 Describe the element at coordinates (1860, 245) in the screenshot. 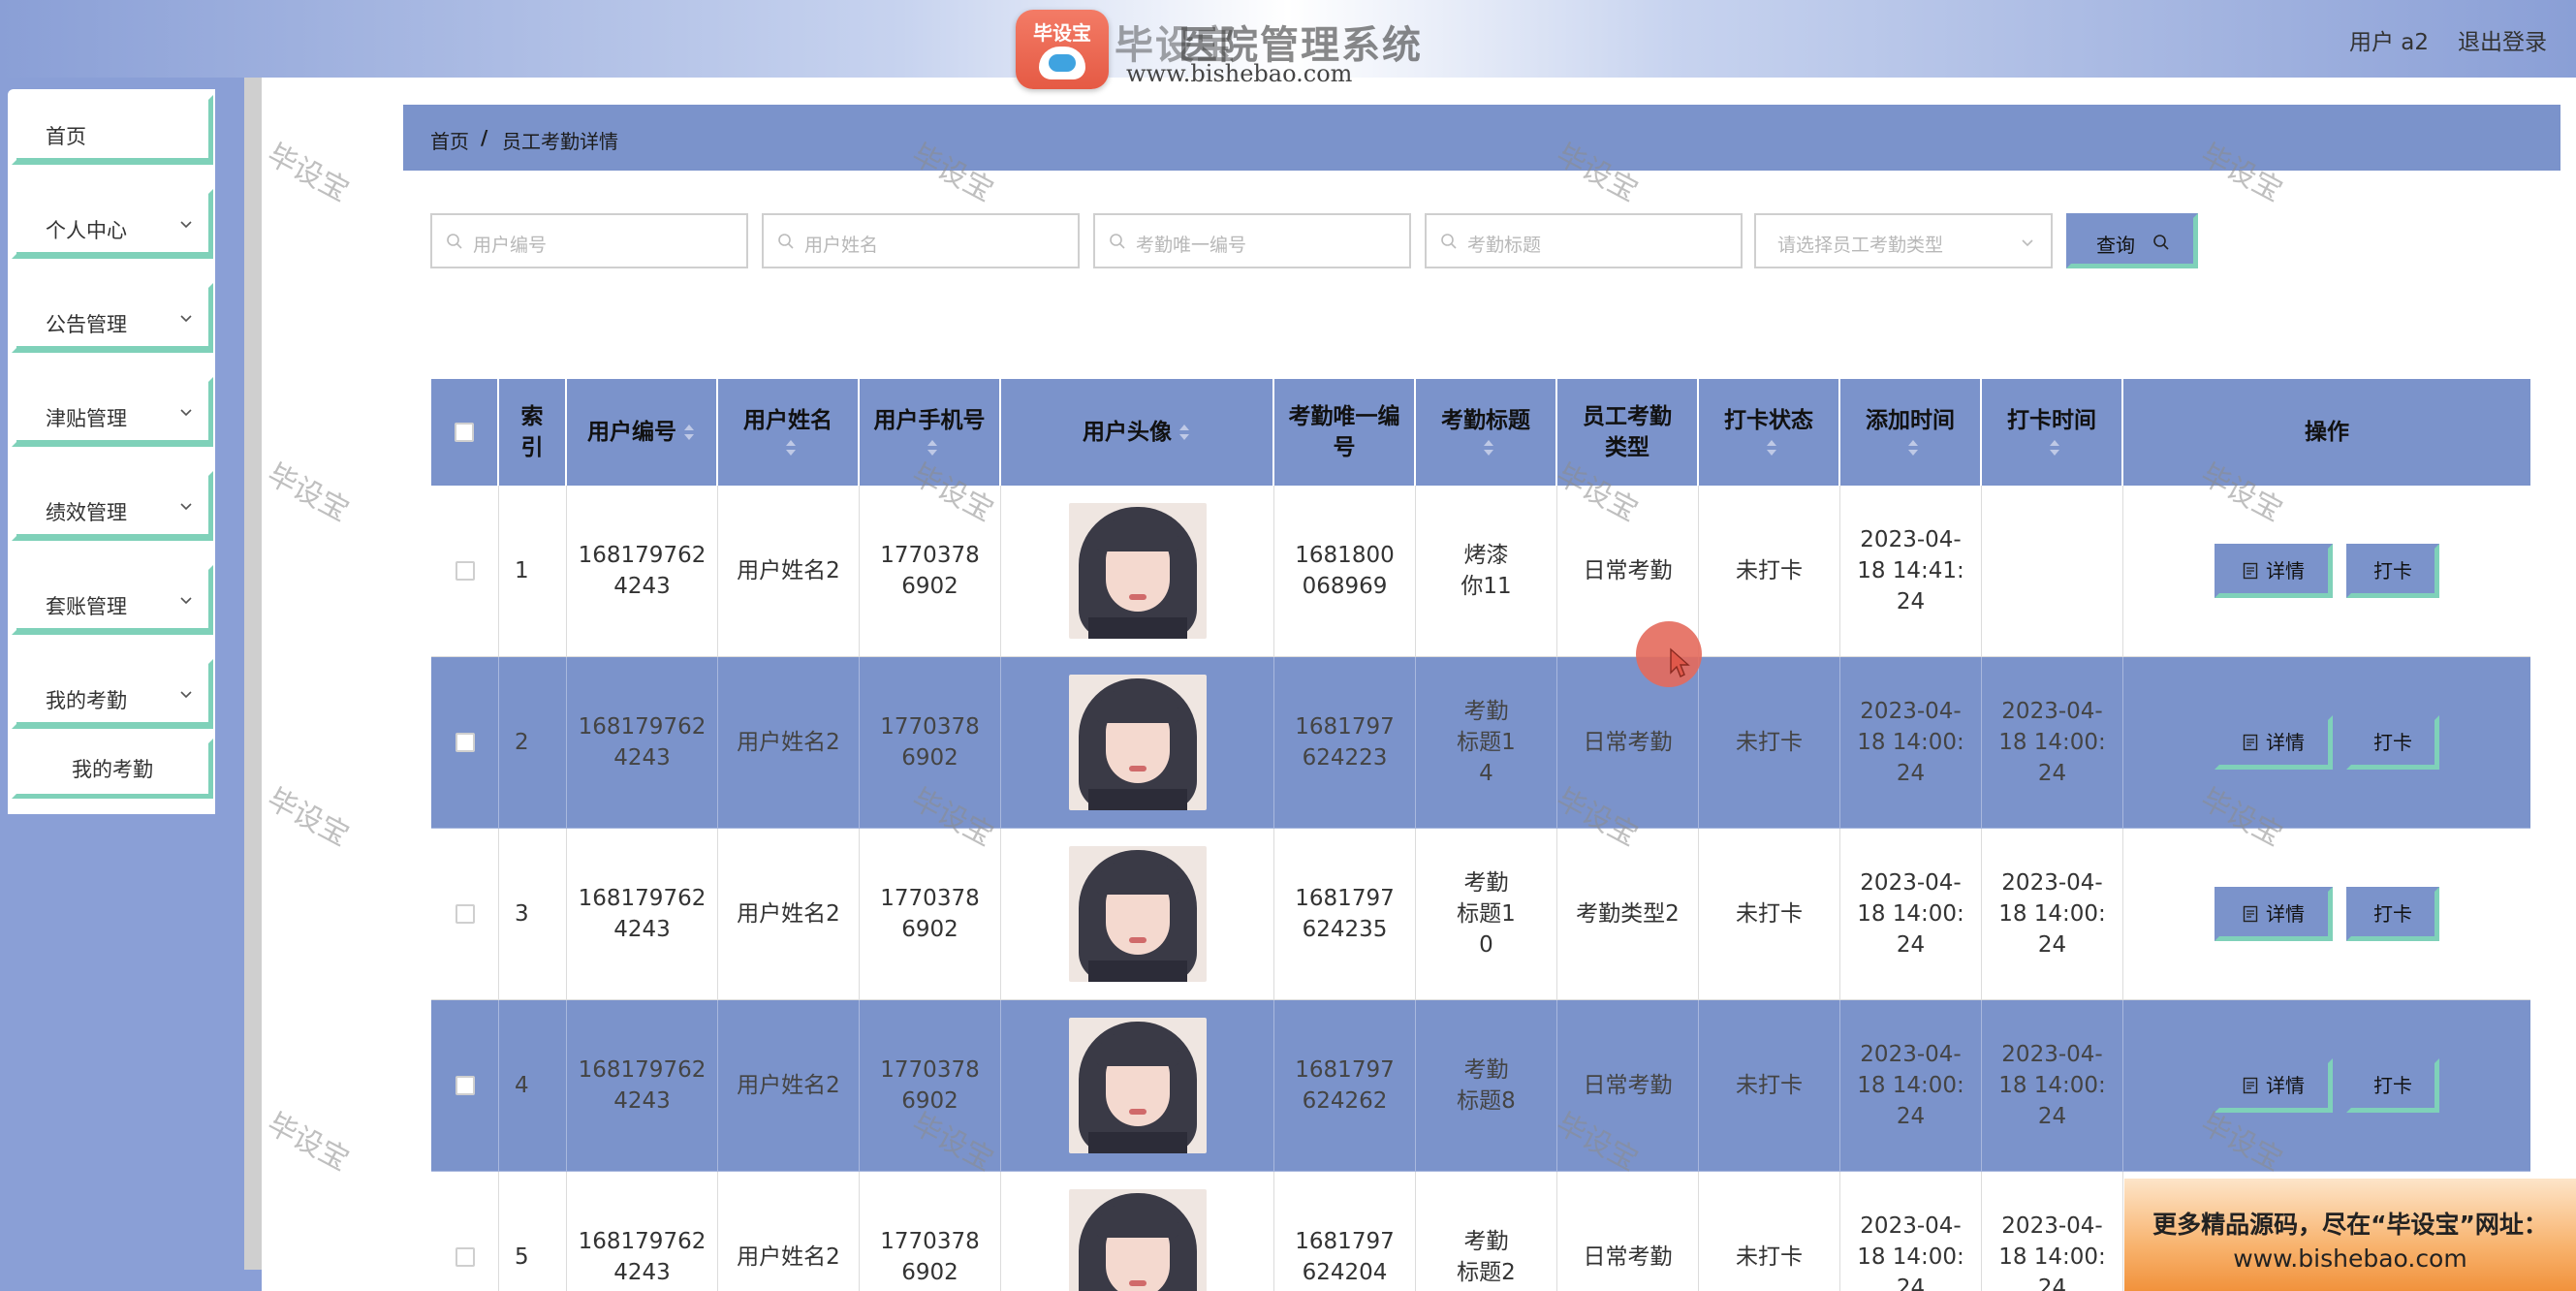

I see `select-placeholder: 请选择员工考勤类型` at that location.